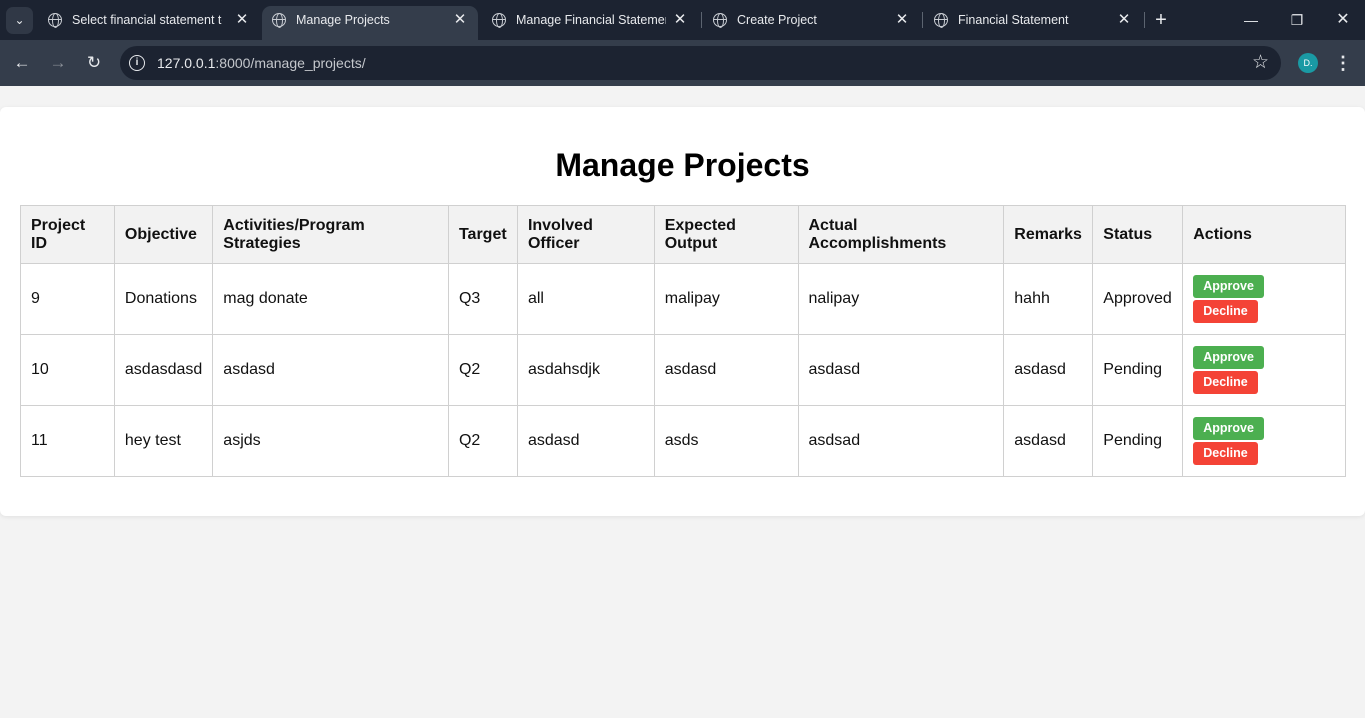 The width and height of the screenshot is (1365, 718). Describe the element at coordinates (67, 299) in the screenshot. I see `cell-project-id: 9` at that location.